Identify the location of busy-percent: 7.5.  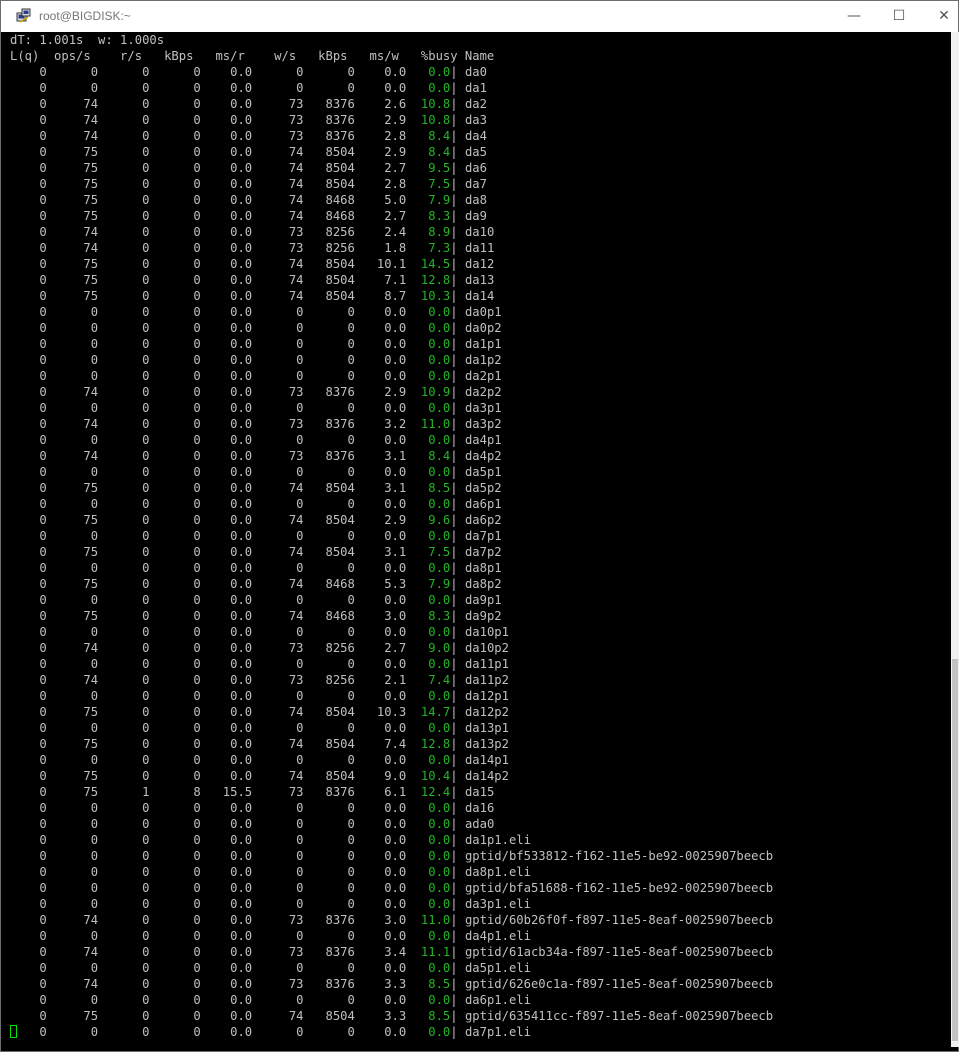
(439, 552).